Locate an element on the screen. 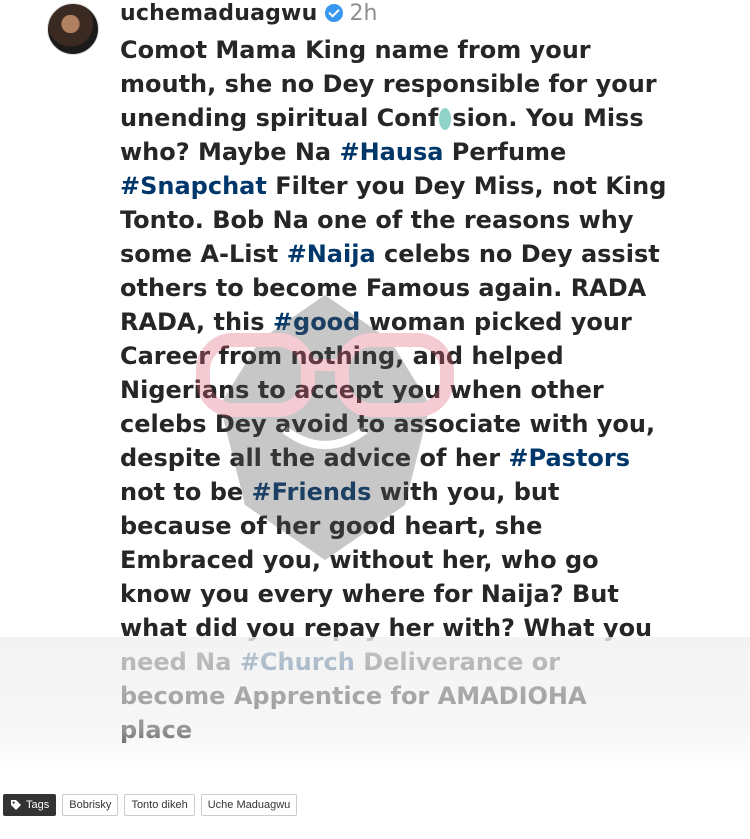 This screenshot has width=750, height=839. caption-line: know you every where for Naija? But is located at coordinates (420, 594).